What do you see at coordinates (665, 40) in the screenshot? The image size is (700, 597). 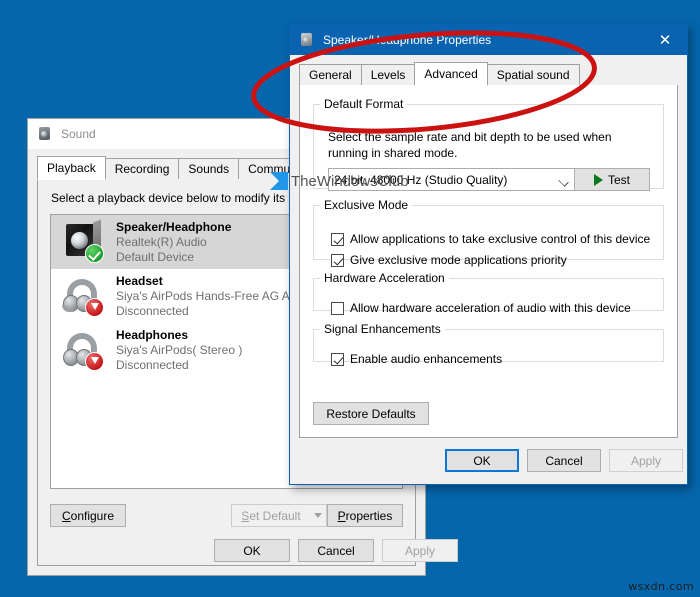 I see `close-icon: ✕` at bounding box center [665, 40].